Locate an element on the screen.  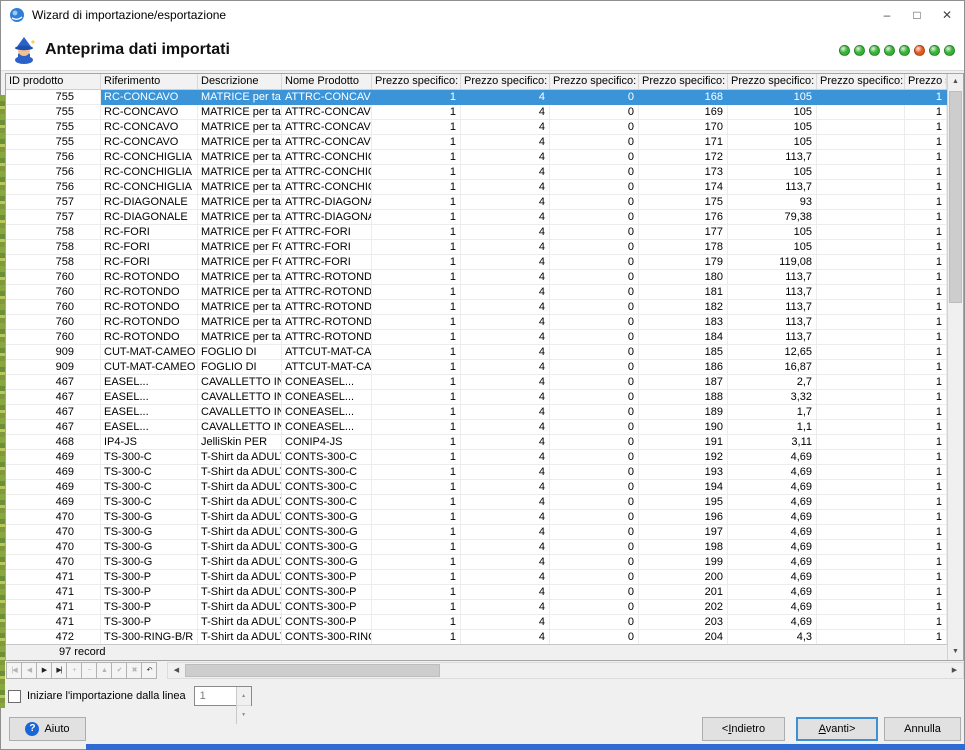
table-cell: 186 is located at coordinates (683, 367).